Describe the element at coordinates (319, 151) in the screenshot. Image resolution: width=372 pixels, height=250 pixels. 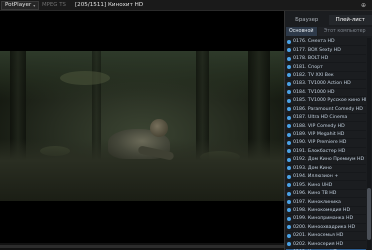
I see `playlist-item-label: 0191. Блокбастер HD` at that location.